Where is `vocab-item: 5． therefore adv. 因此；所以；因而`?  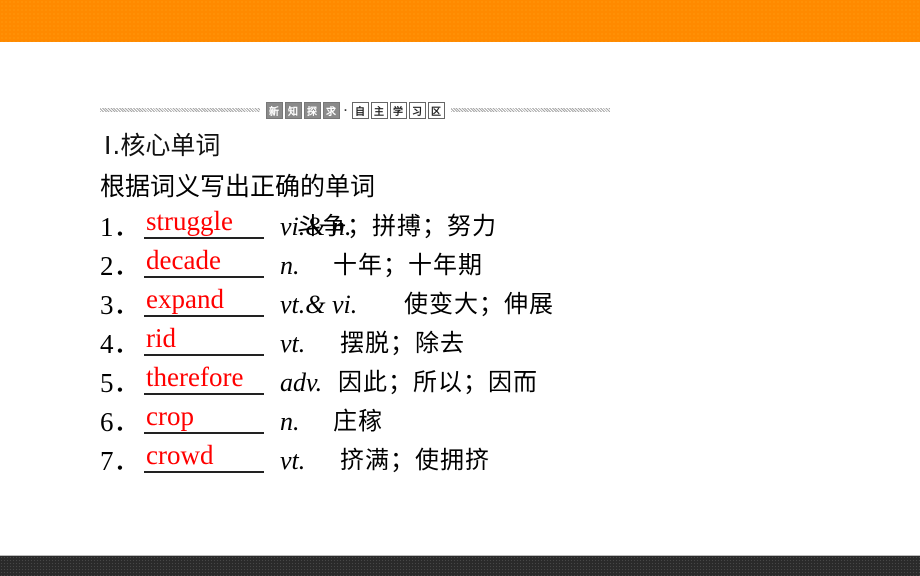
vocab-item: 5． therefore adv. 因此；所以；因而 is located at coordinates (380, 382).